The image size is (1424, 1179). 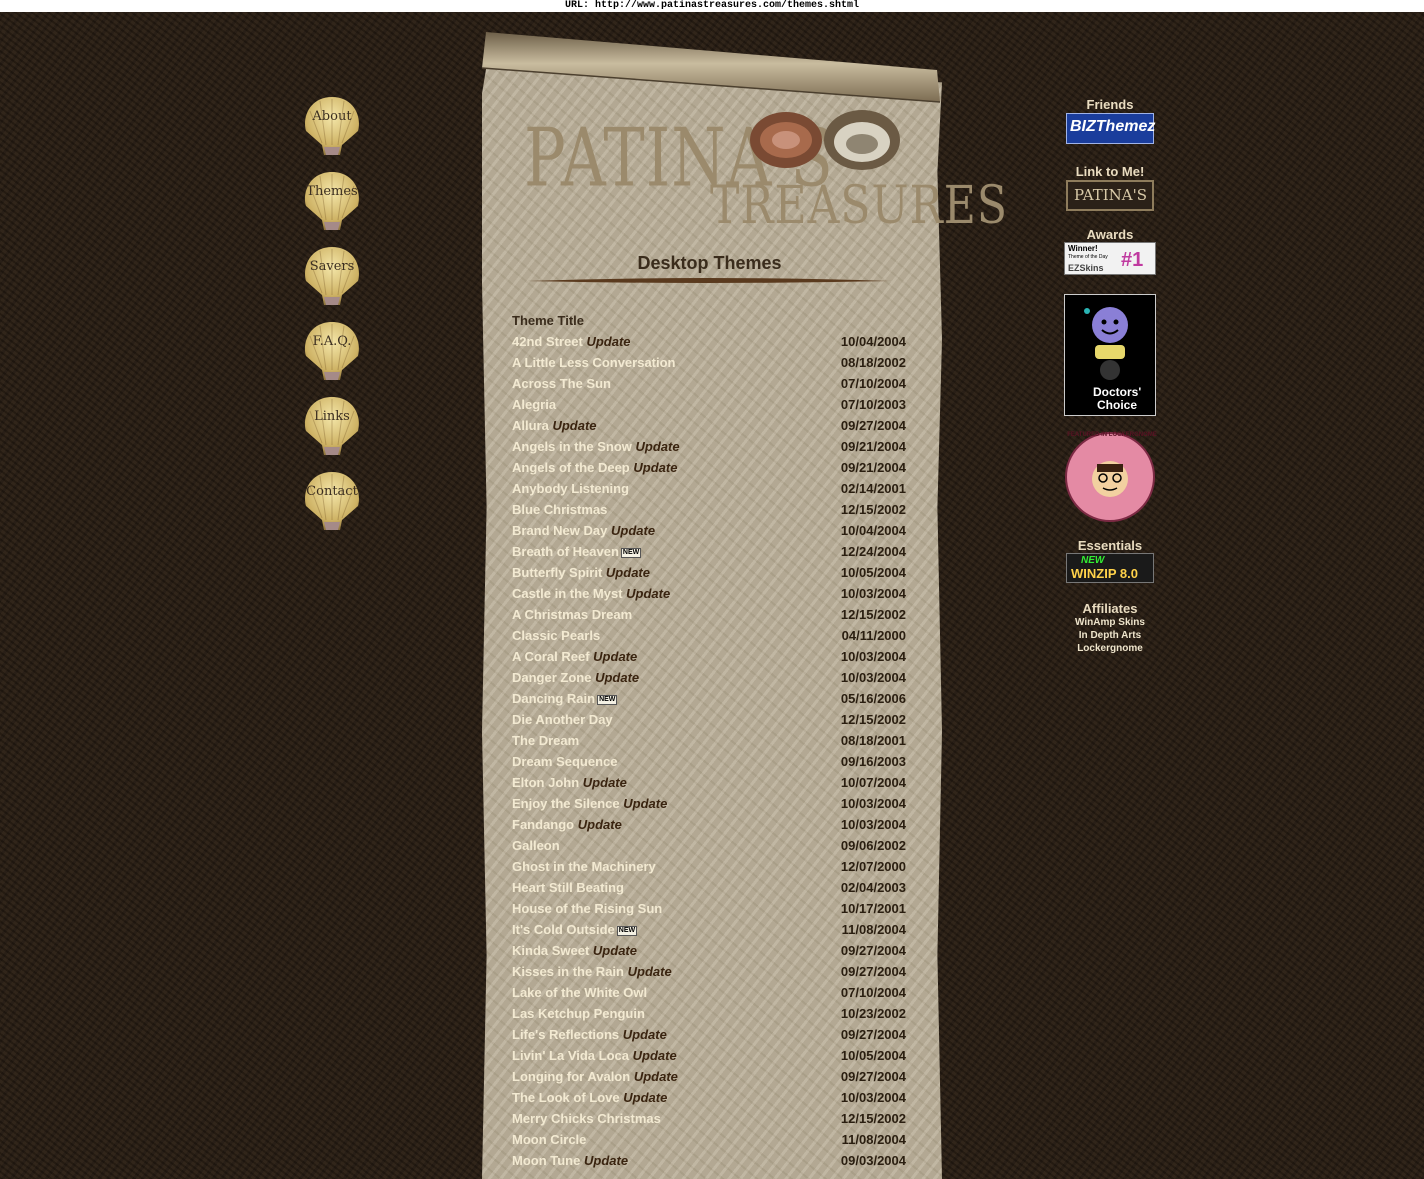 What do you see at coordinates (1110, 258) in the screenshot?
I see `ezskins-award-banner: Winner! Theme of the Day EZSkins #1` at bounding box center [1110, 258].